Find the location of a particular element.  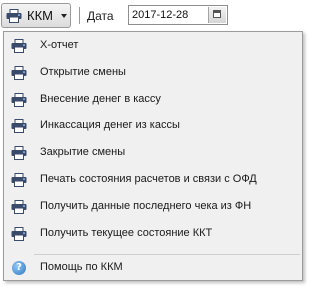

kkm-menu-button: ККМ is located at coordinates (36, 15).